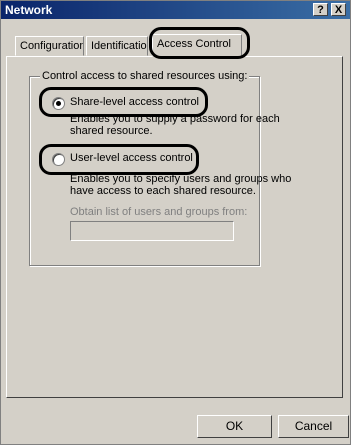 Image resolution: width=351 pixels, height=445 pixels. What do you see at coordinates (159, 212) in the screenshot?
I see `obtain-list-label: Obtain list of users and groups from:` at bounding box center [159, 212].